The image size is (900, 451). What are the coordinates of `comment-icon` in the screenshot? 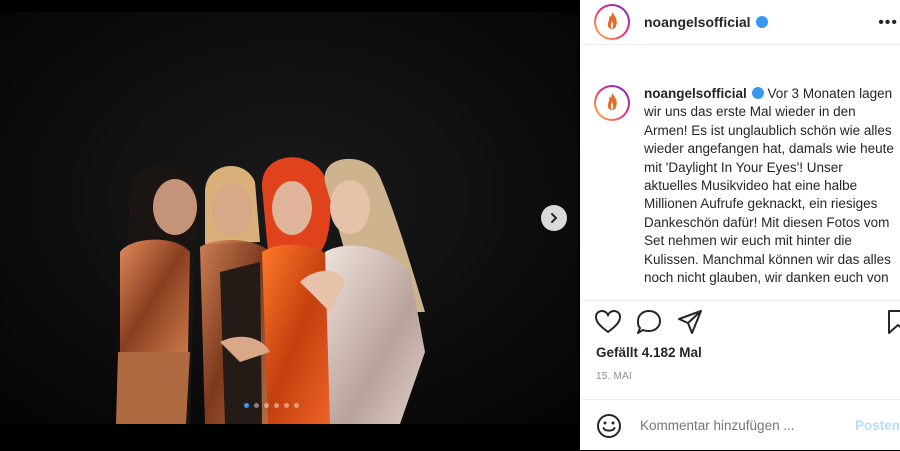 It's located at (649, 322).